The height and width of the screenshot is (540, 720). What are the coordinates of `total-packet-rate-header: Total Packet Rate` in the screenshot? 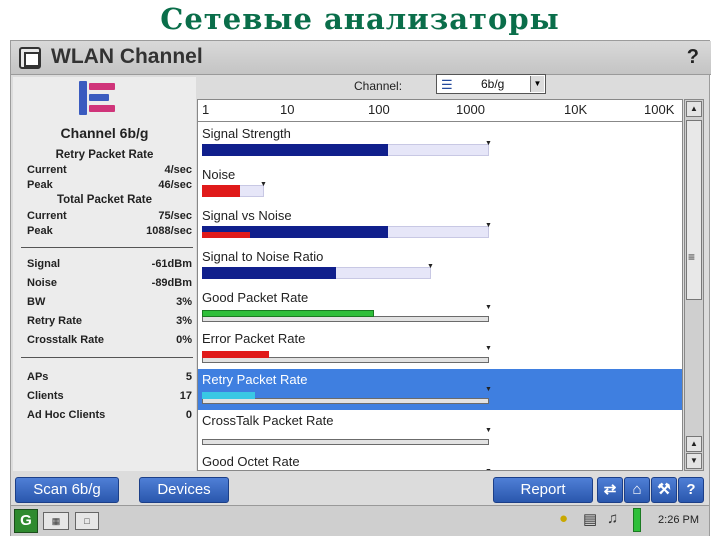 It's located at (104, 200).